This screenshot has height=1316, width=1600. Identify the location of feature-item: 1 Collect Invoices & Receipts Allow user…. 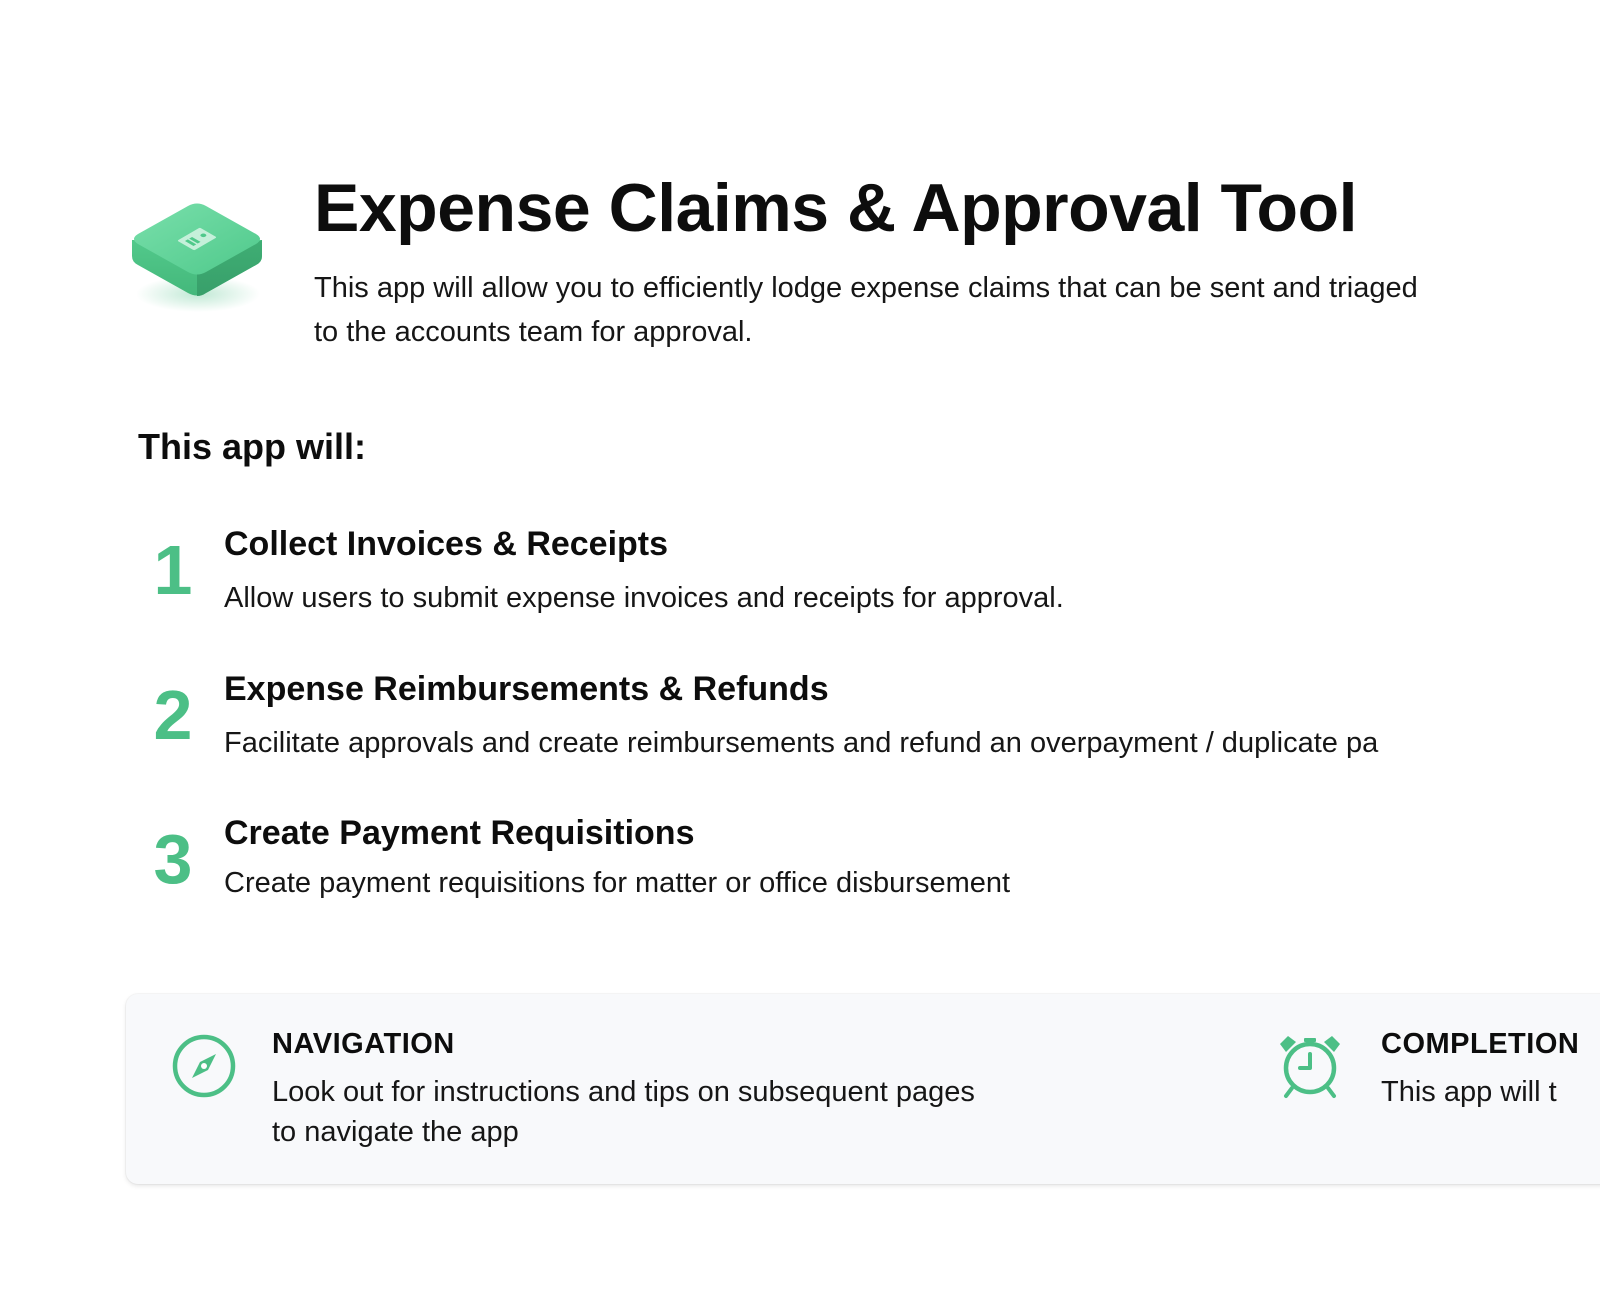
(869, 577).